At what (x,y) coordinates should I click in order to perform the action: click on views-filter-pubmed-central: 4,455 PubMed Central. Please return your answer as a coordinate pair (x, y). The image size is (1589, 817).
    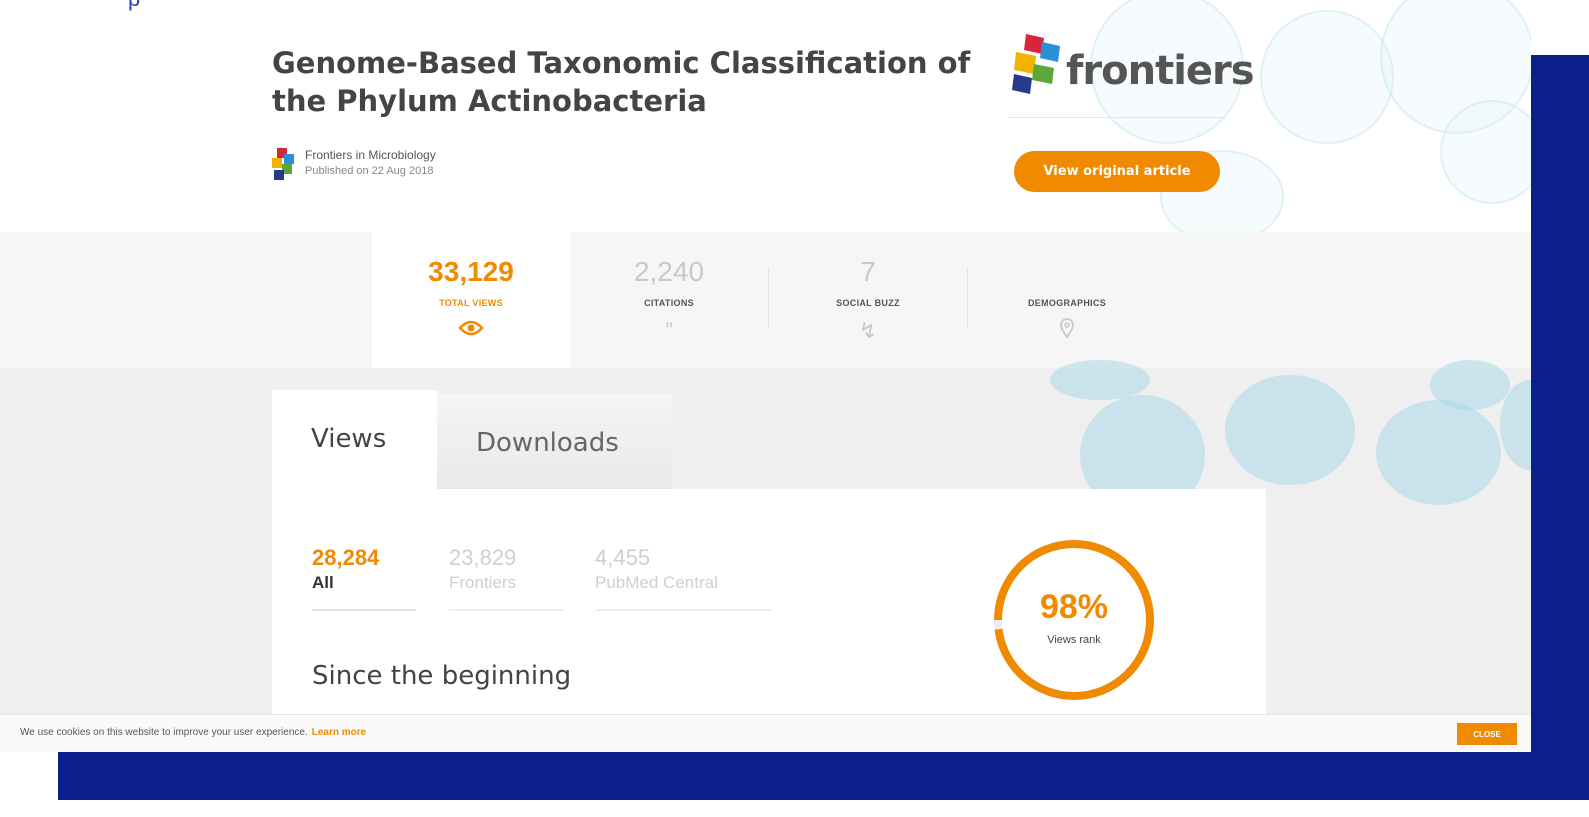
    Looking at the image, I should click on (656, 569).